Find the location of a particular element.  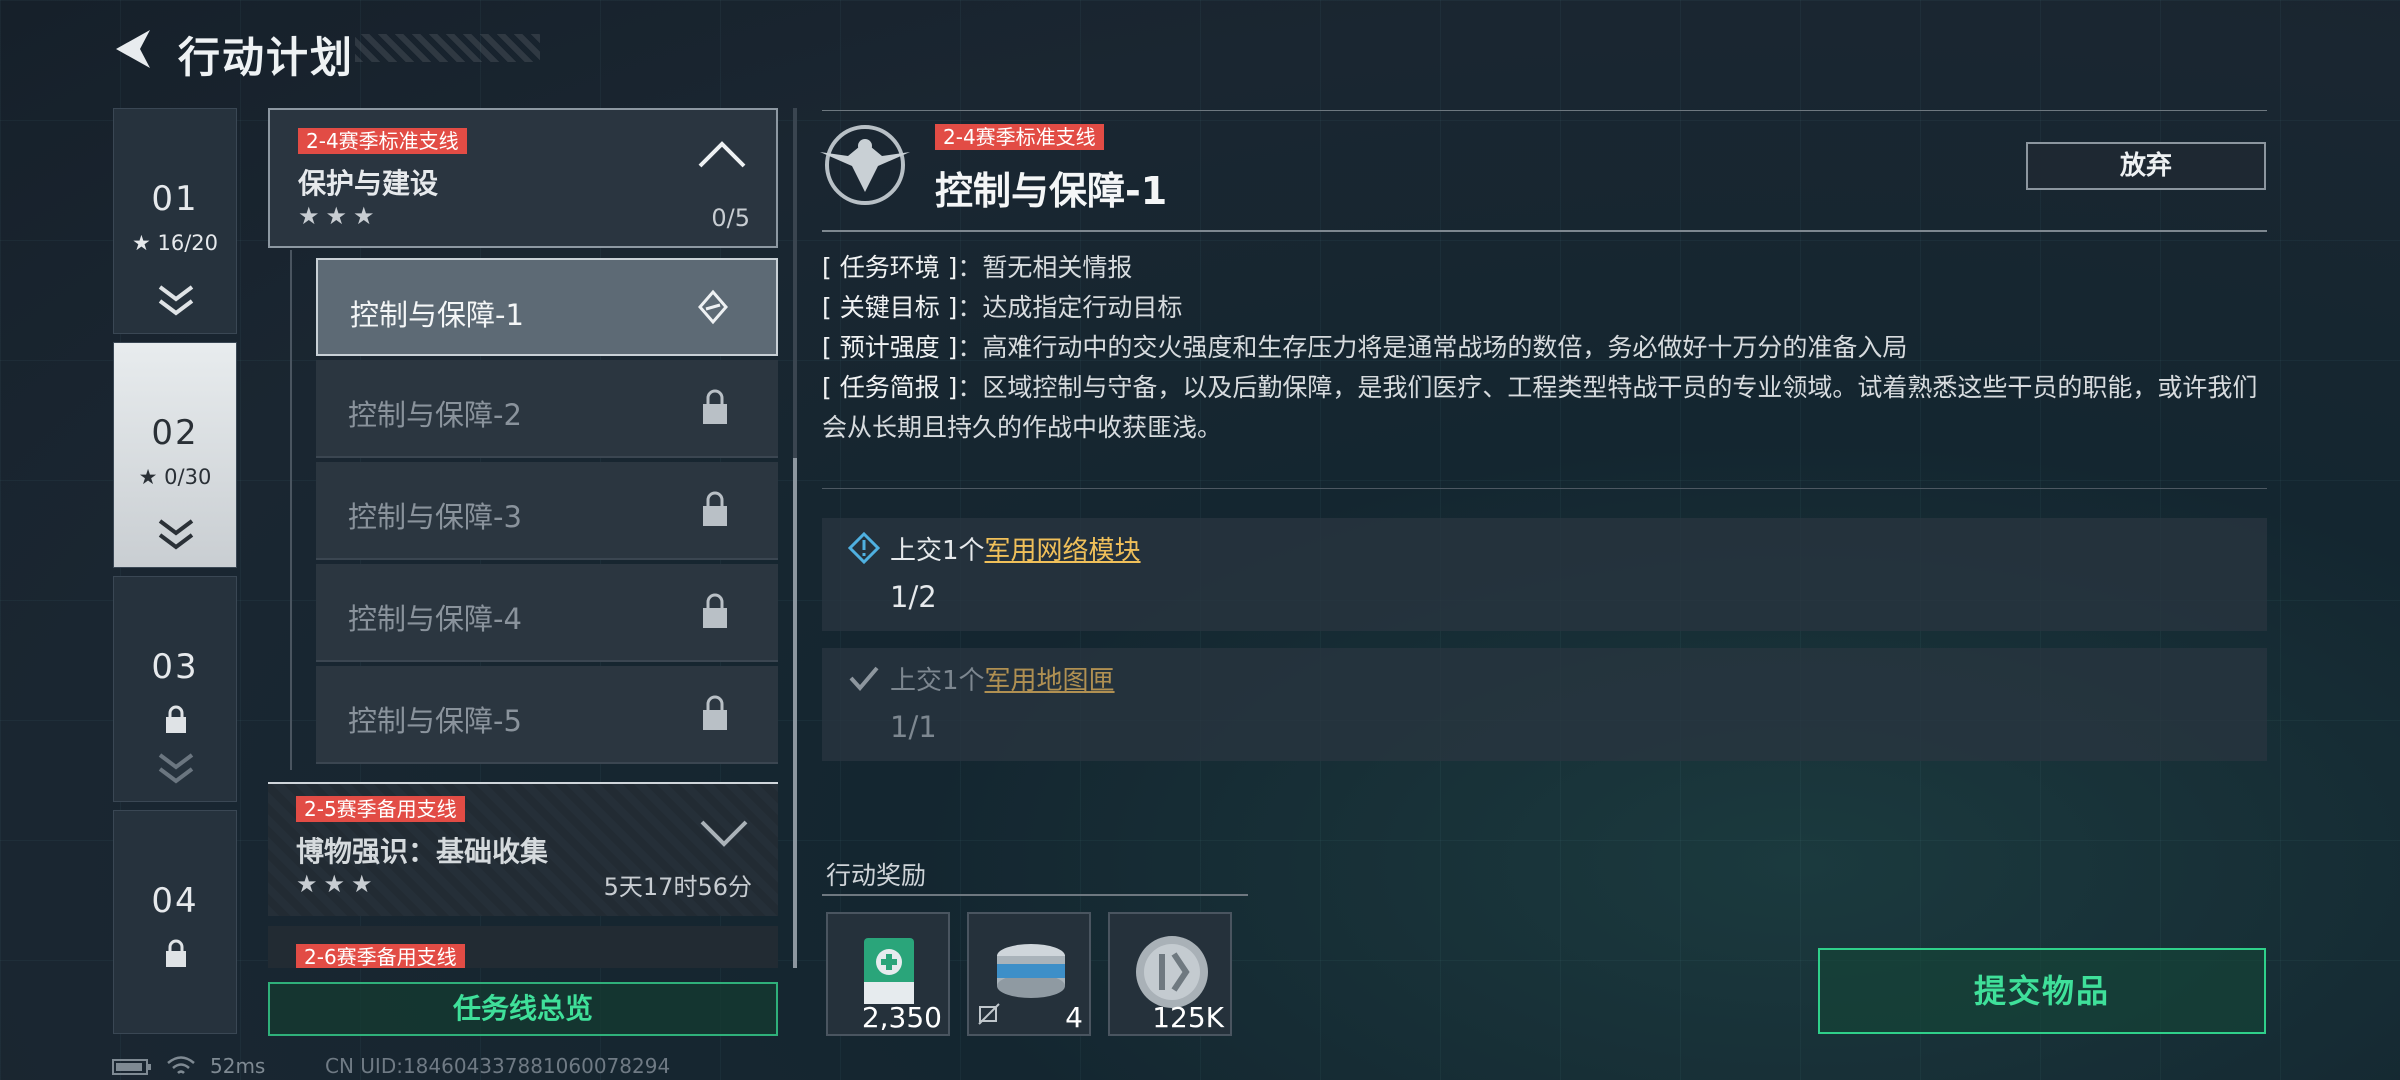

objective-count: 1/1 is located at coordinates (913, 727).